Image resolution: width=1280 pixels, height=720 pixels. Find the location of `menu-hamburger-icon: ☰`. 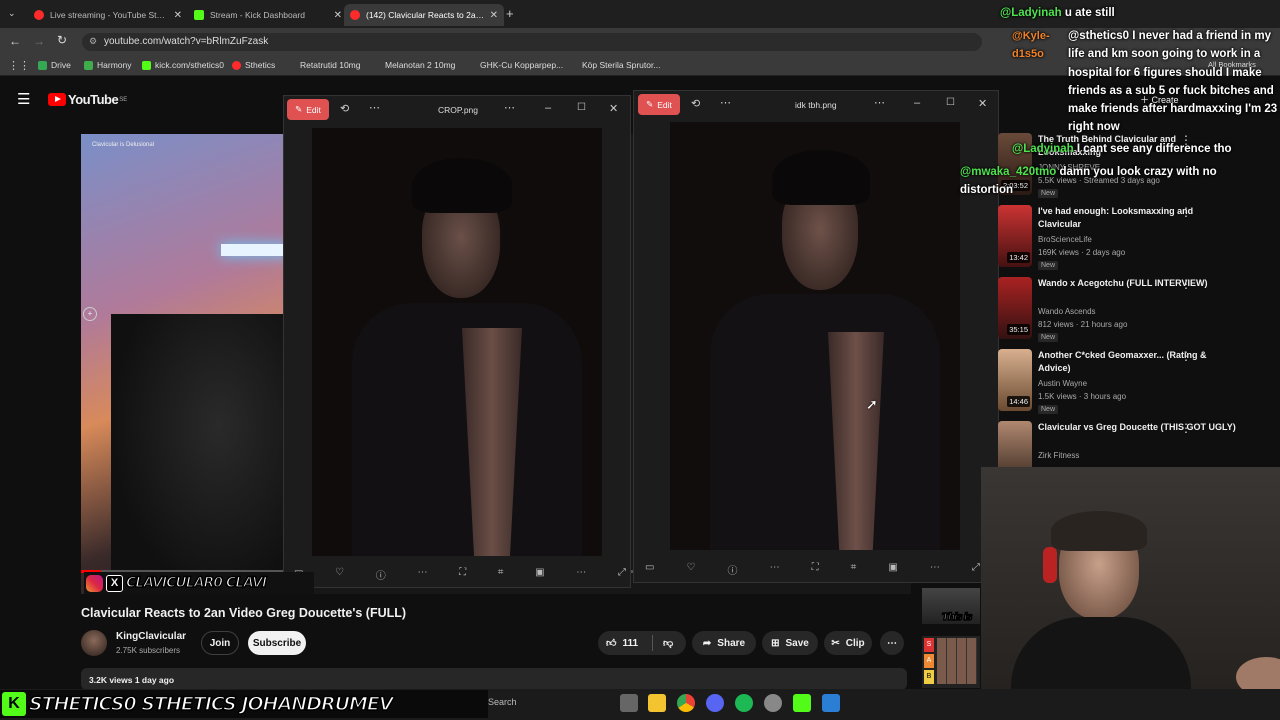

menu-hamburger-icon: ☰ is located at coordinates (23, 99).